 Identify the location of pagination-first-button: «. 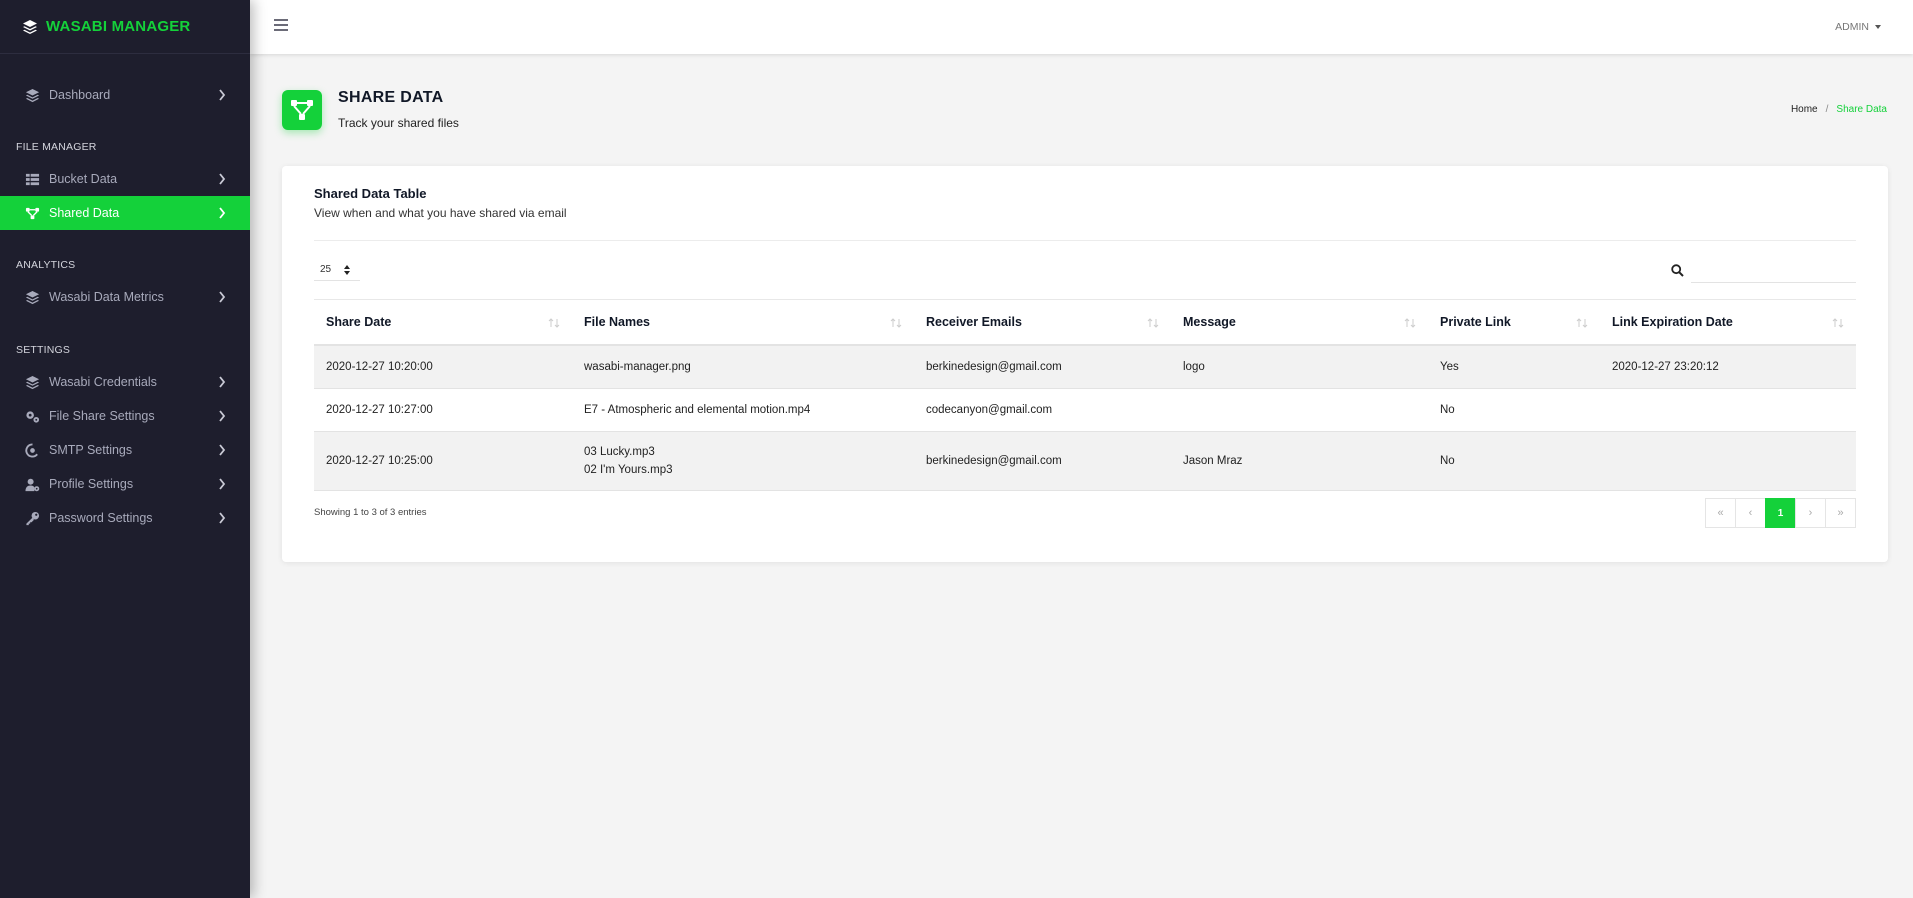
(1720, 513).